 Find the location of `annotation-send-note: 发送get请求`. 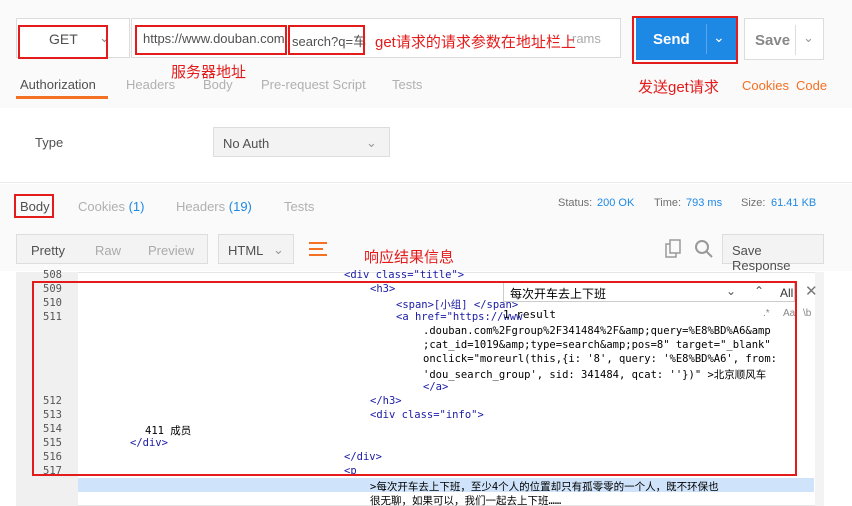

annotation-send-note: 发送get请求 is located at coordinates (678, 87).